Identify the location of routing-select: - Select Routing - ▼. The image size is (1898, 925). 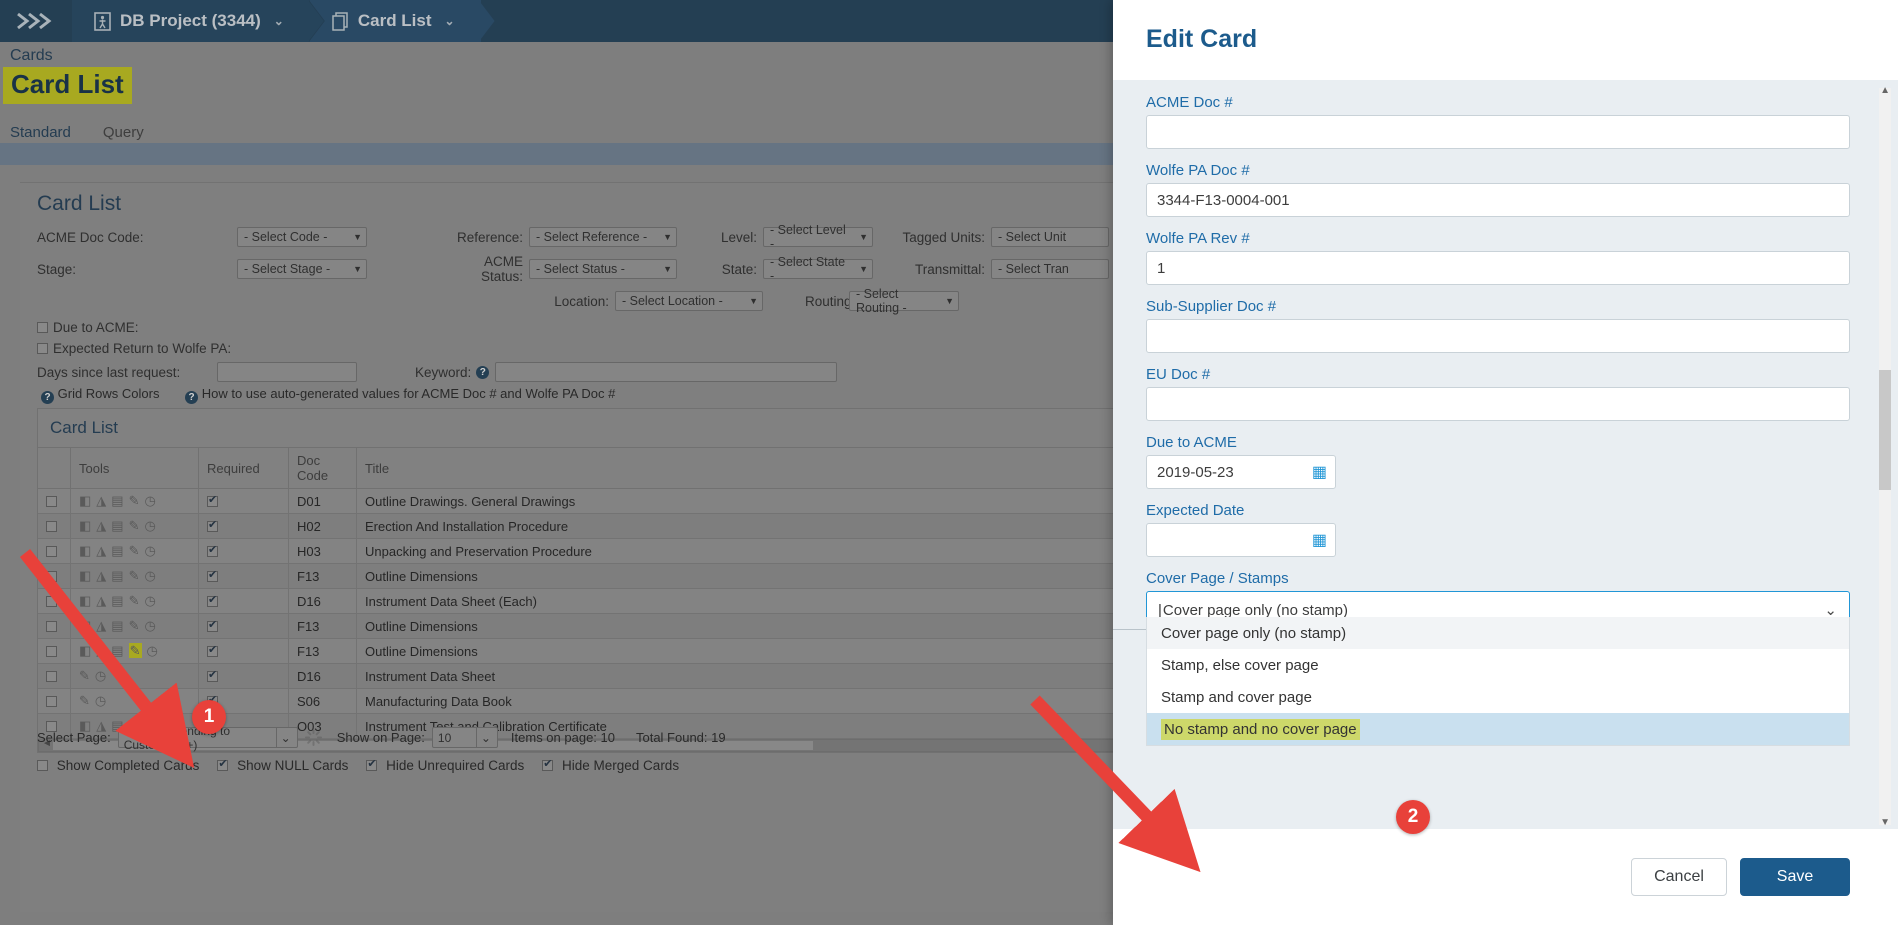
(904, 301).